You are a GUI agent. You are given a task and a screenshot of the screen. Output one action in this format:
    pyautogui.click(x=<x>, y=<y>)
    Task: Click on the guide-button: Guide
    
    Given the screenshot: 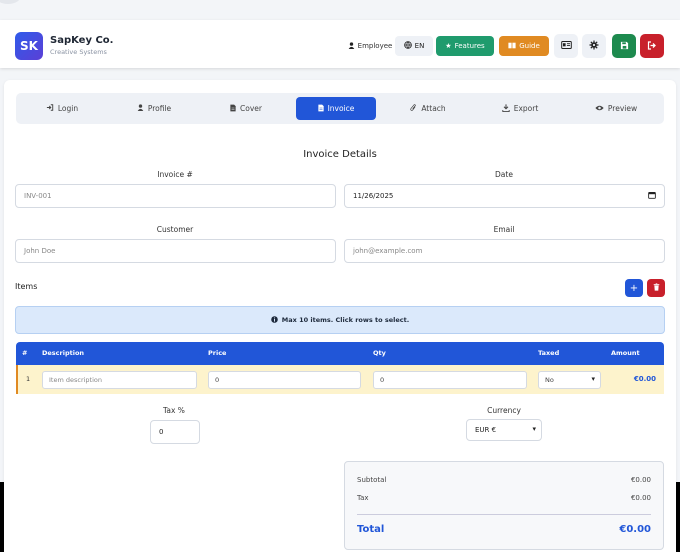 What is the action you would take?
    pyautogui.click(x=524, y=46)
    